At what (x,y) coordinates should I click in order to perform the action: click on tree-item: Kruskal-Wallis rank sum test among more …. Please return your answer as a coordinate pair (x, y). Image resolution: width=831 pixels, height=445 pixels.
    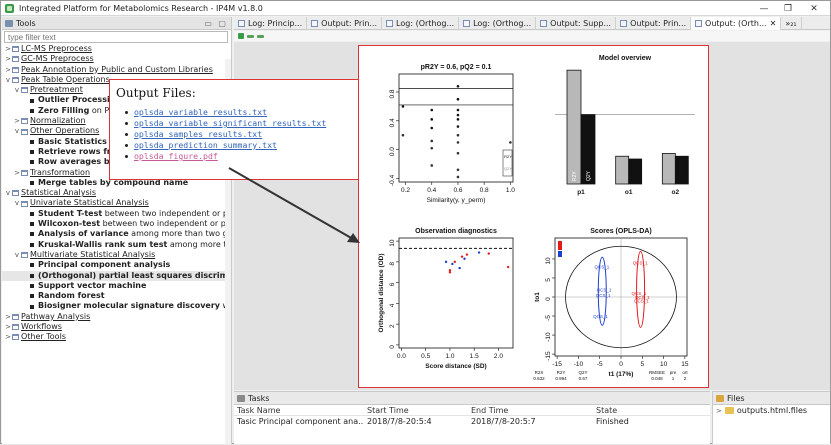
    Looking at the image, I should click on (116, 245).